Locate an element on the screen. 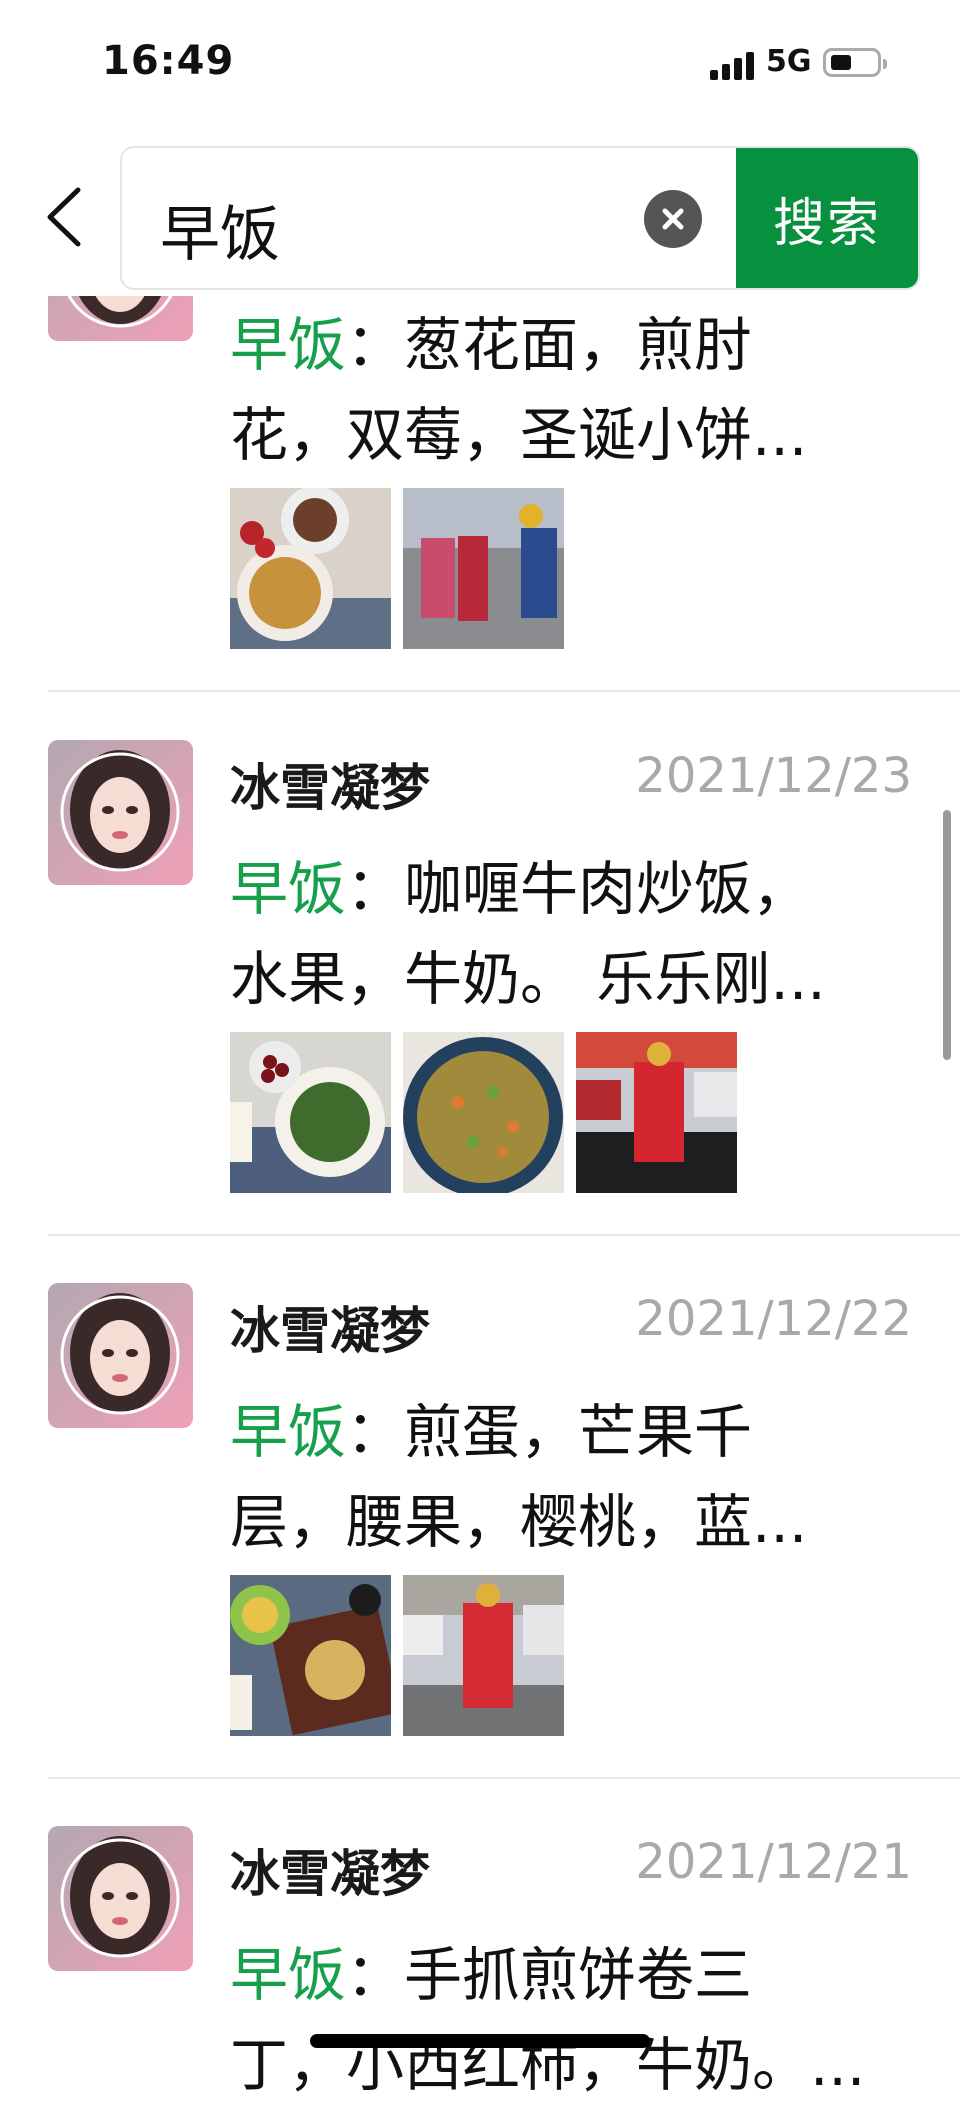 The width and height of the screenshot is (960, 2110). post-date: 2021/12/22 is located at coordinates (773, 1319).